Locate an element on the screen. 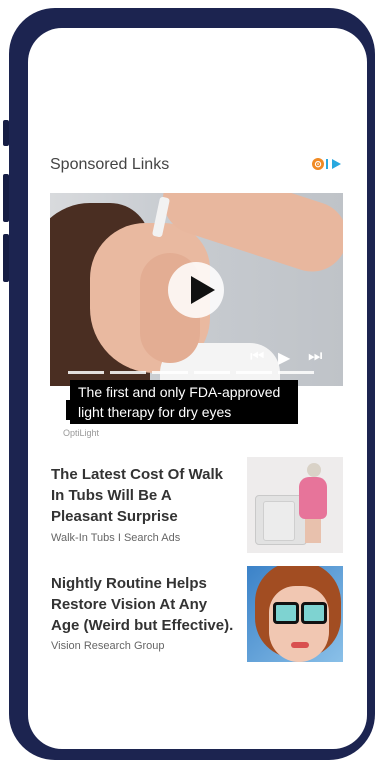  caption-line-2: light therapy for dry eyes is located at coordinates (155, 412).